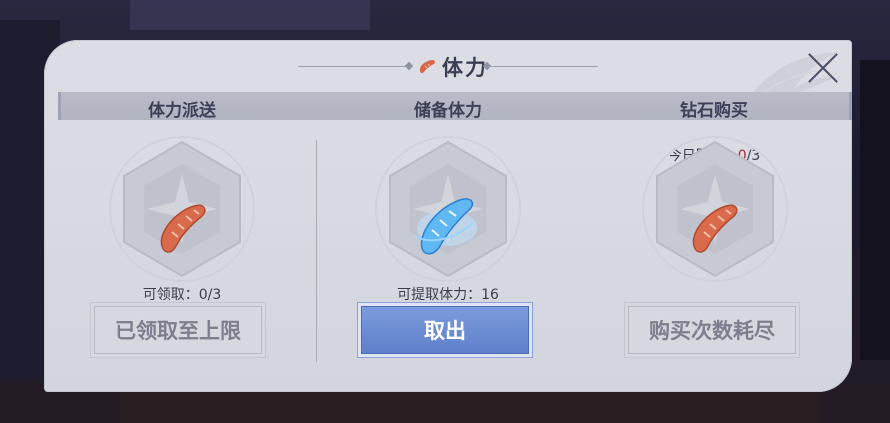 The height and width of the screenshot is (423, 890). Describe the element at coordinates (445, 330) in the screenshot. I see `withdraw-button: 取出` at that location.